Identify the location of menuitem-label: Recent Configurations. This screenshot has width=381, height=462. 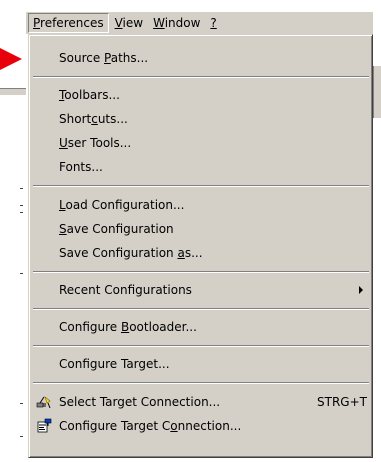
(125, 290).